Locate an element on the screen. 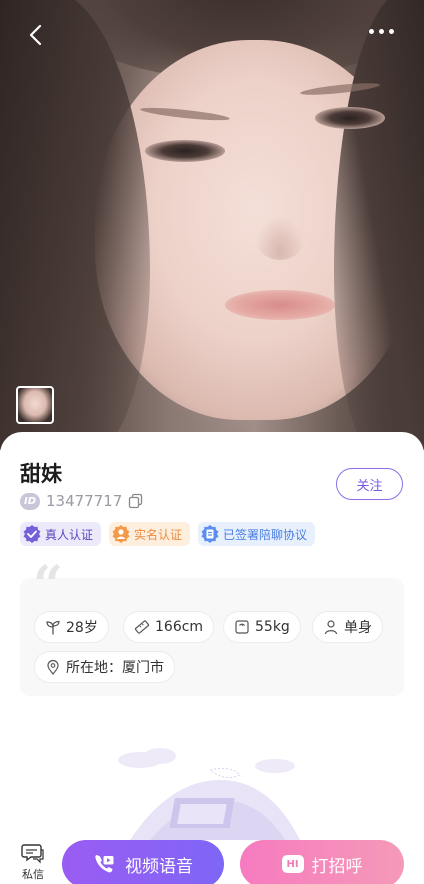 Image resolution: width=424 pixels, height=884 pixels. status-chip: 单身 is located at coordinates (347, 627).